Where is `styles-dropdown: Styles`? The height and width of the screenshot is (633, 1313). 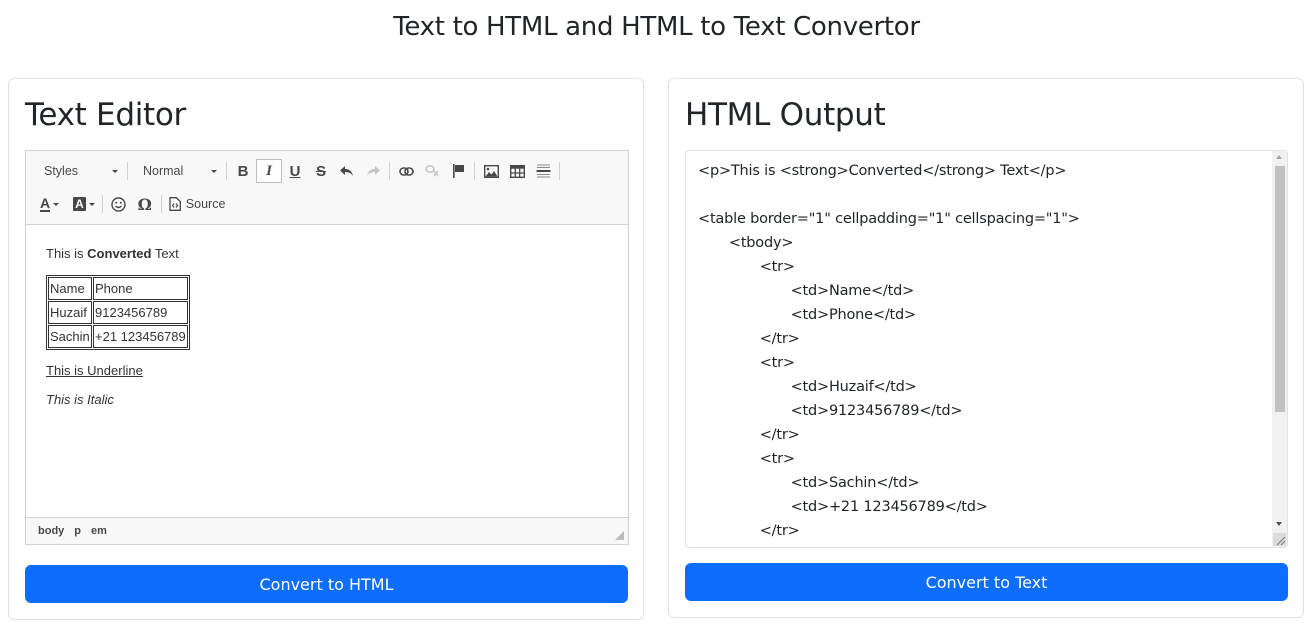 styles-dropdown: Styles is located at coordinates (78, 171).